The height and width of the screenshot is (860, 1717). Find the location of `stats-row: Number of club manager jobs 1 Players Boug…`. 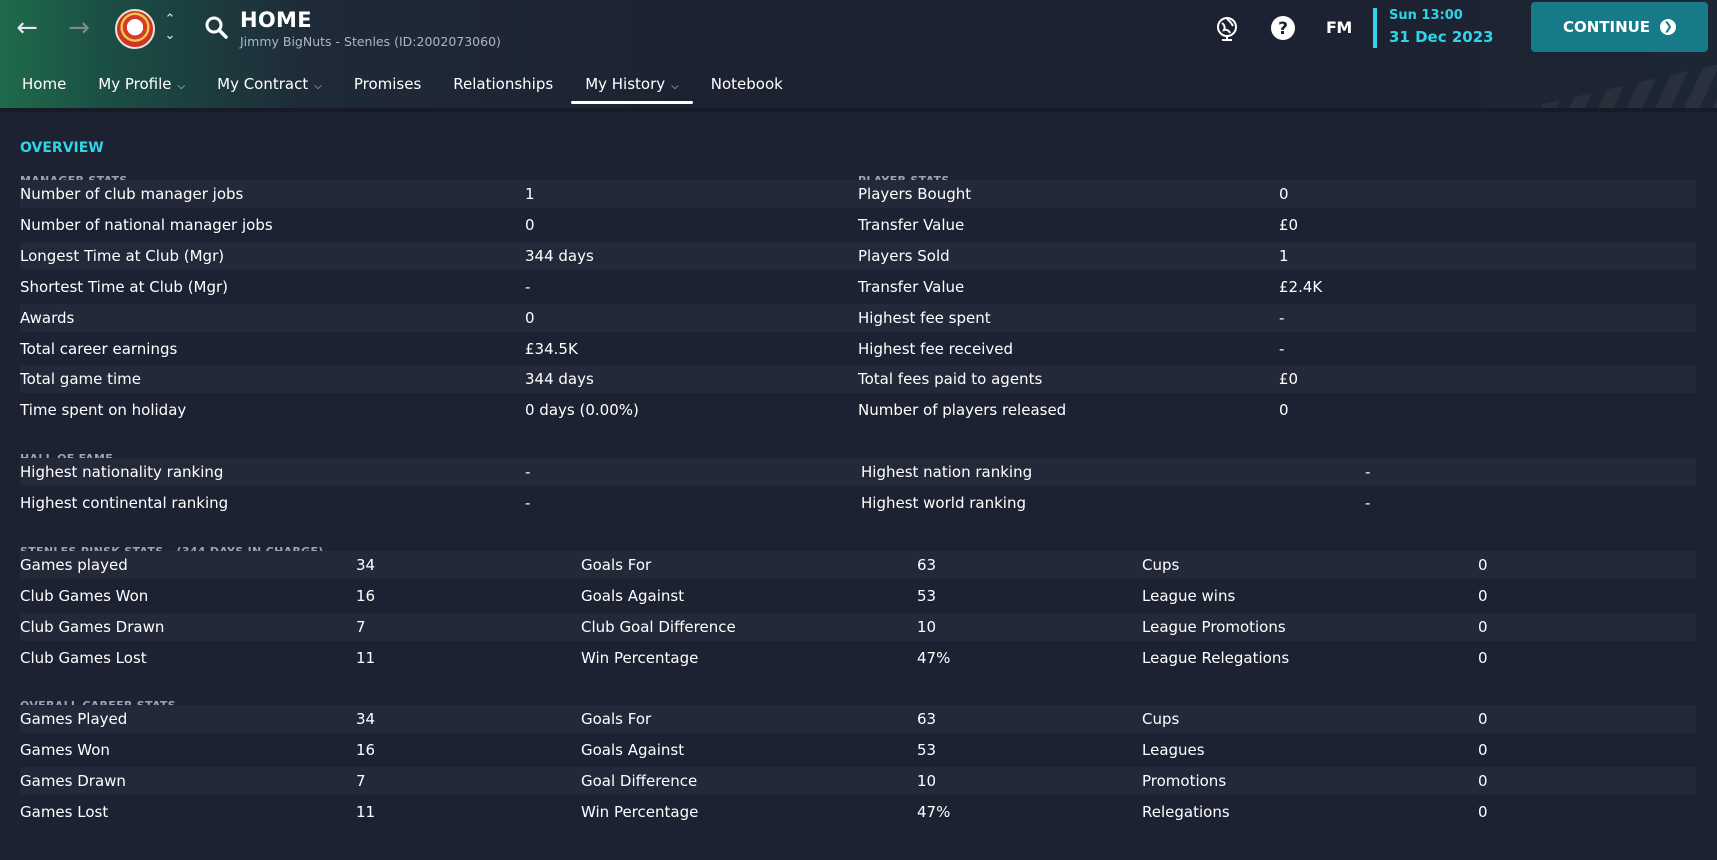

stats-row: Number of club manager jobs 1 Players Boug… is located at coordinates (858, 194).